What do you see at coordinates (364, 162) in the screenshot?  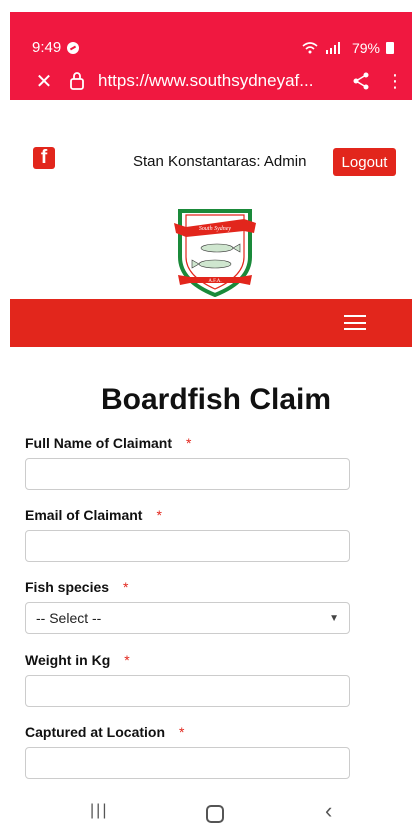 I see `logout-button: Logout` at bounding box center [364, 162].